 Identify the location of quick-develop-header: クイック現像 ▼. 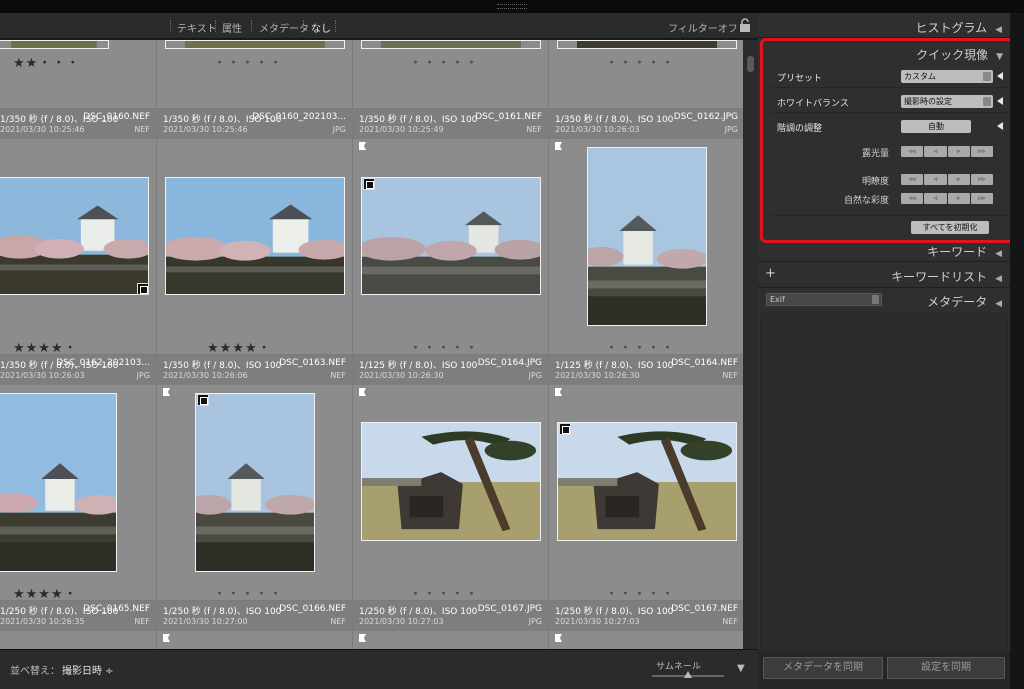
(959, 54).